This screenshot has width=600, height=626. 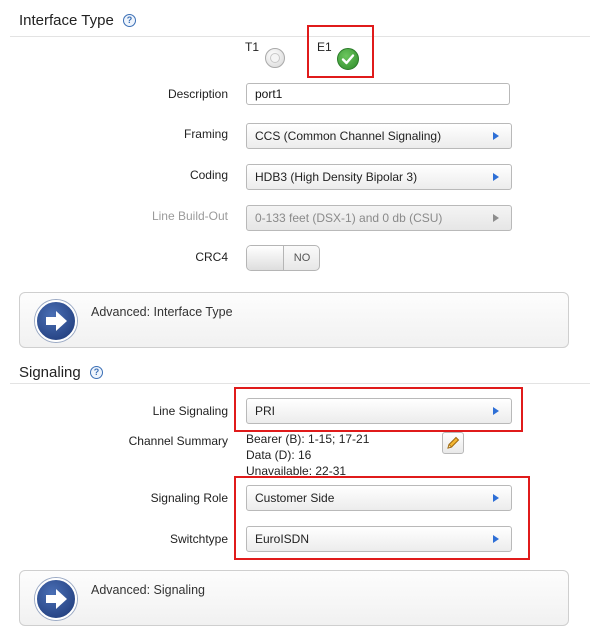 I want to click on description-input, so click(x=378, y=94).